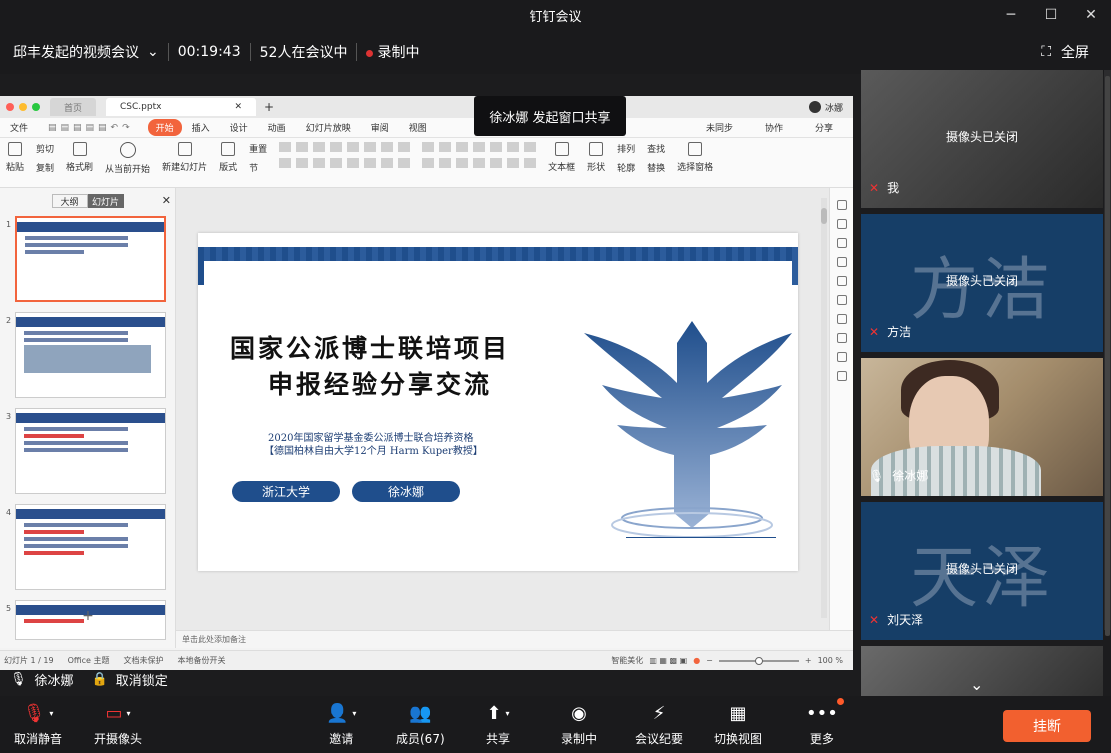 Image resolution: width=1111 pixels, height=753 pixels. What do you see at coordinates (19, 127) in the screenshot?
I see `menu-item-file: 文件` at bounding box center [19, 127].